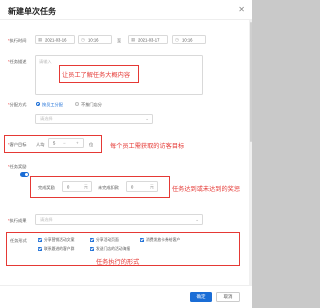  I want to click on confirm-button: 确定, so click(201, 297).